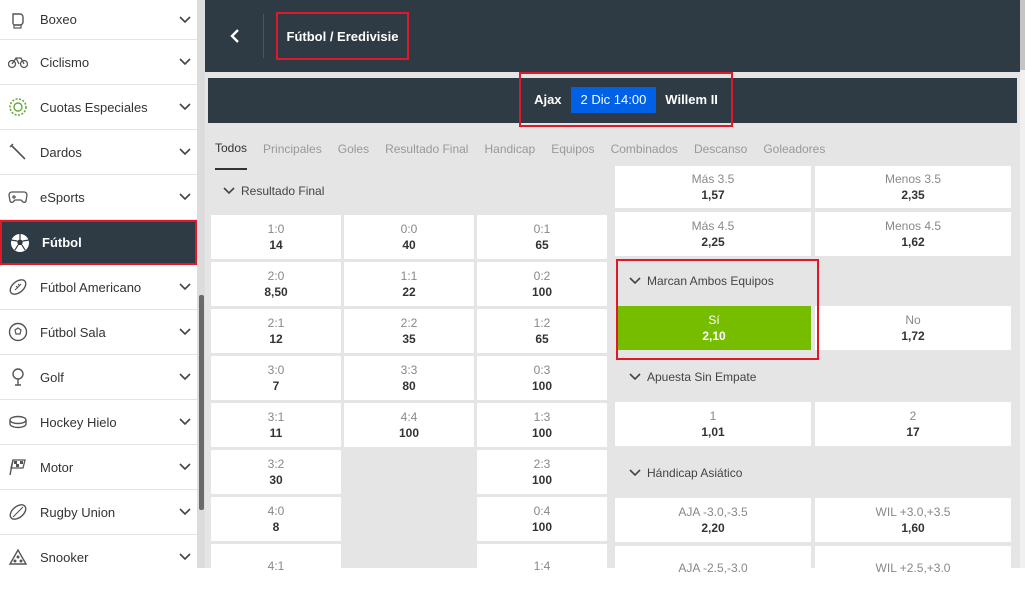 The width and height of the screenshot is (1025, 590). I want to click on sidebar-item-golf: Golf, so click(98, 377).